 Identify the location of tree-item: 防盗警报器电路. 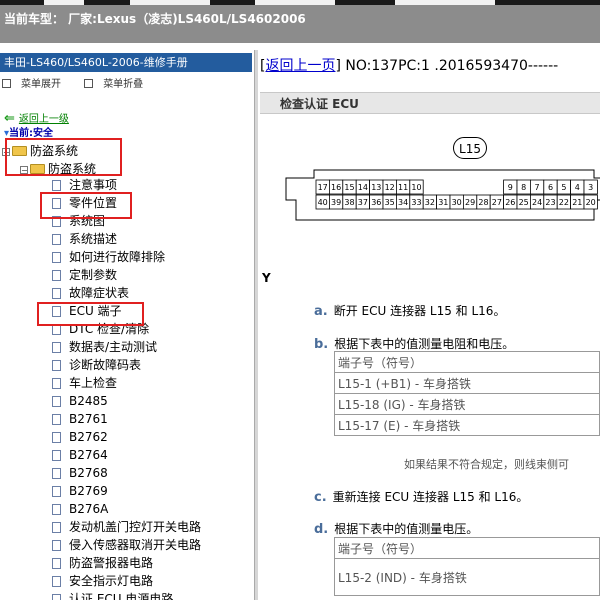
(102, 563).